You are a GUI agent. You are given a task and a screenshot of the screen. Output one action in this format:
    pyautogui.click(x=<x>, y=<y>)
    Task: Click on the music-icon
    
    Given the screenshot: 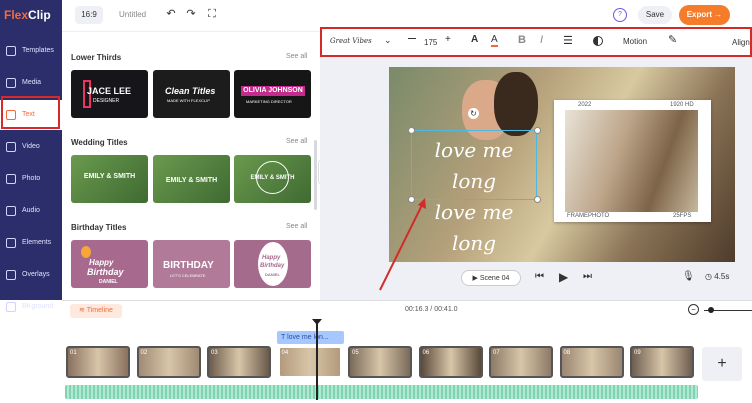 What is the action you would take?
    pyautogui.click(x=11, y=211)
    